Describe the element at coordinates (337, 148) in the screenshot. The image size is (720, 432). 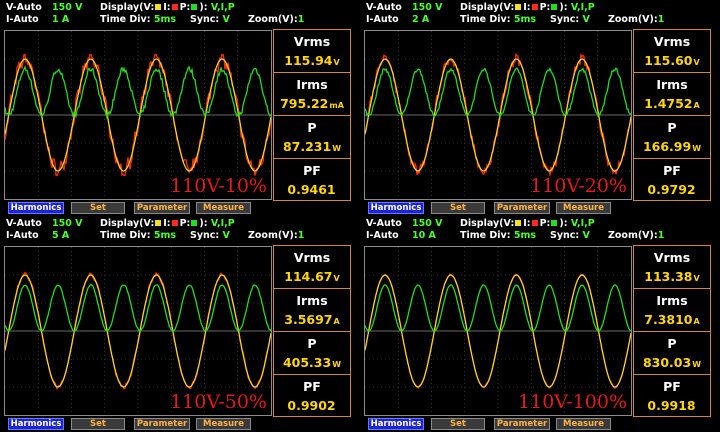
I see `measurement-unit: W` at that location.